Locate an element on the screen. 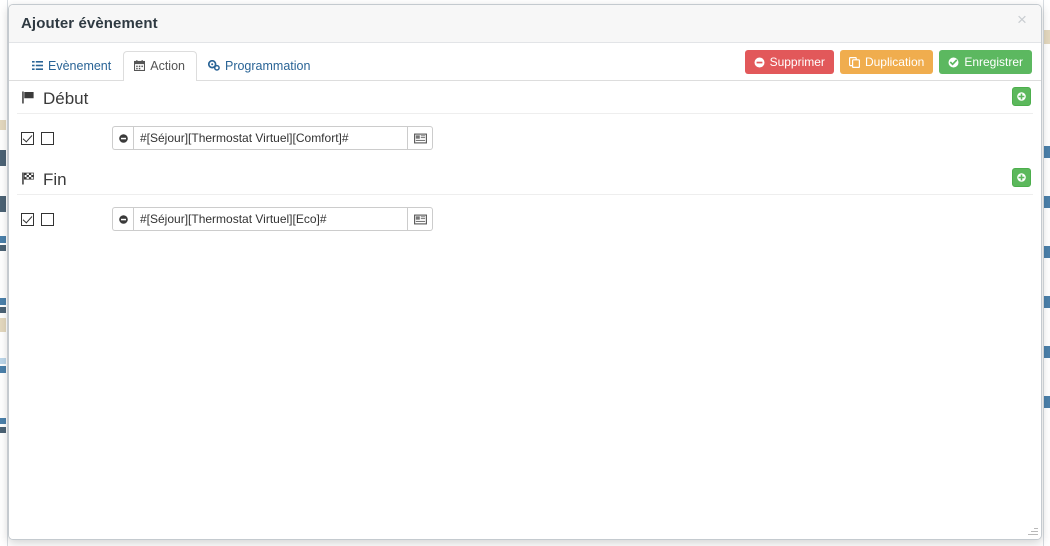  flag-icon is located at coordinates (28, 98).